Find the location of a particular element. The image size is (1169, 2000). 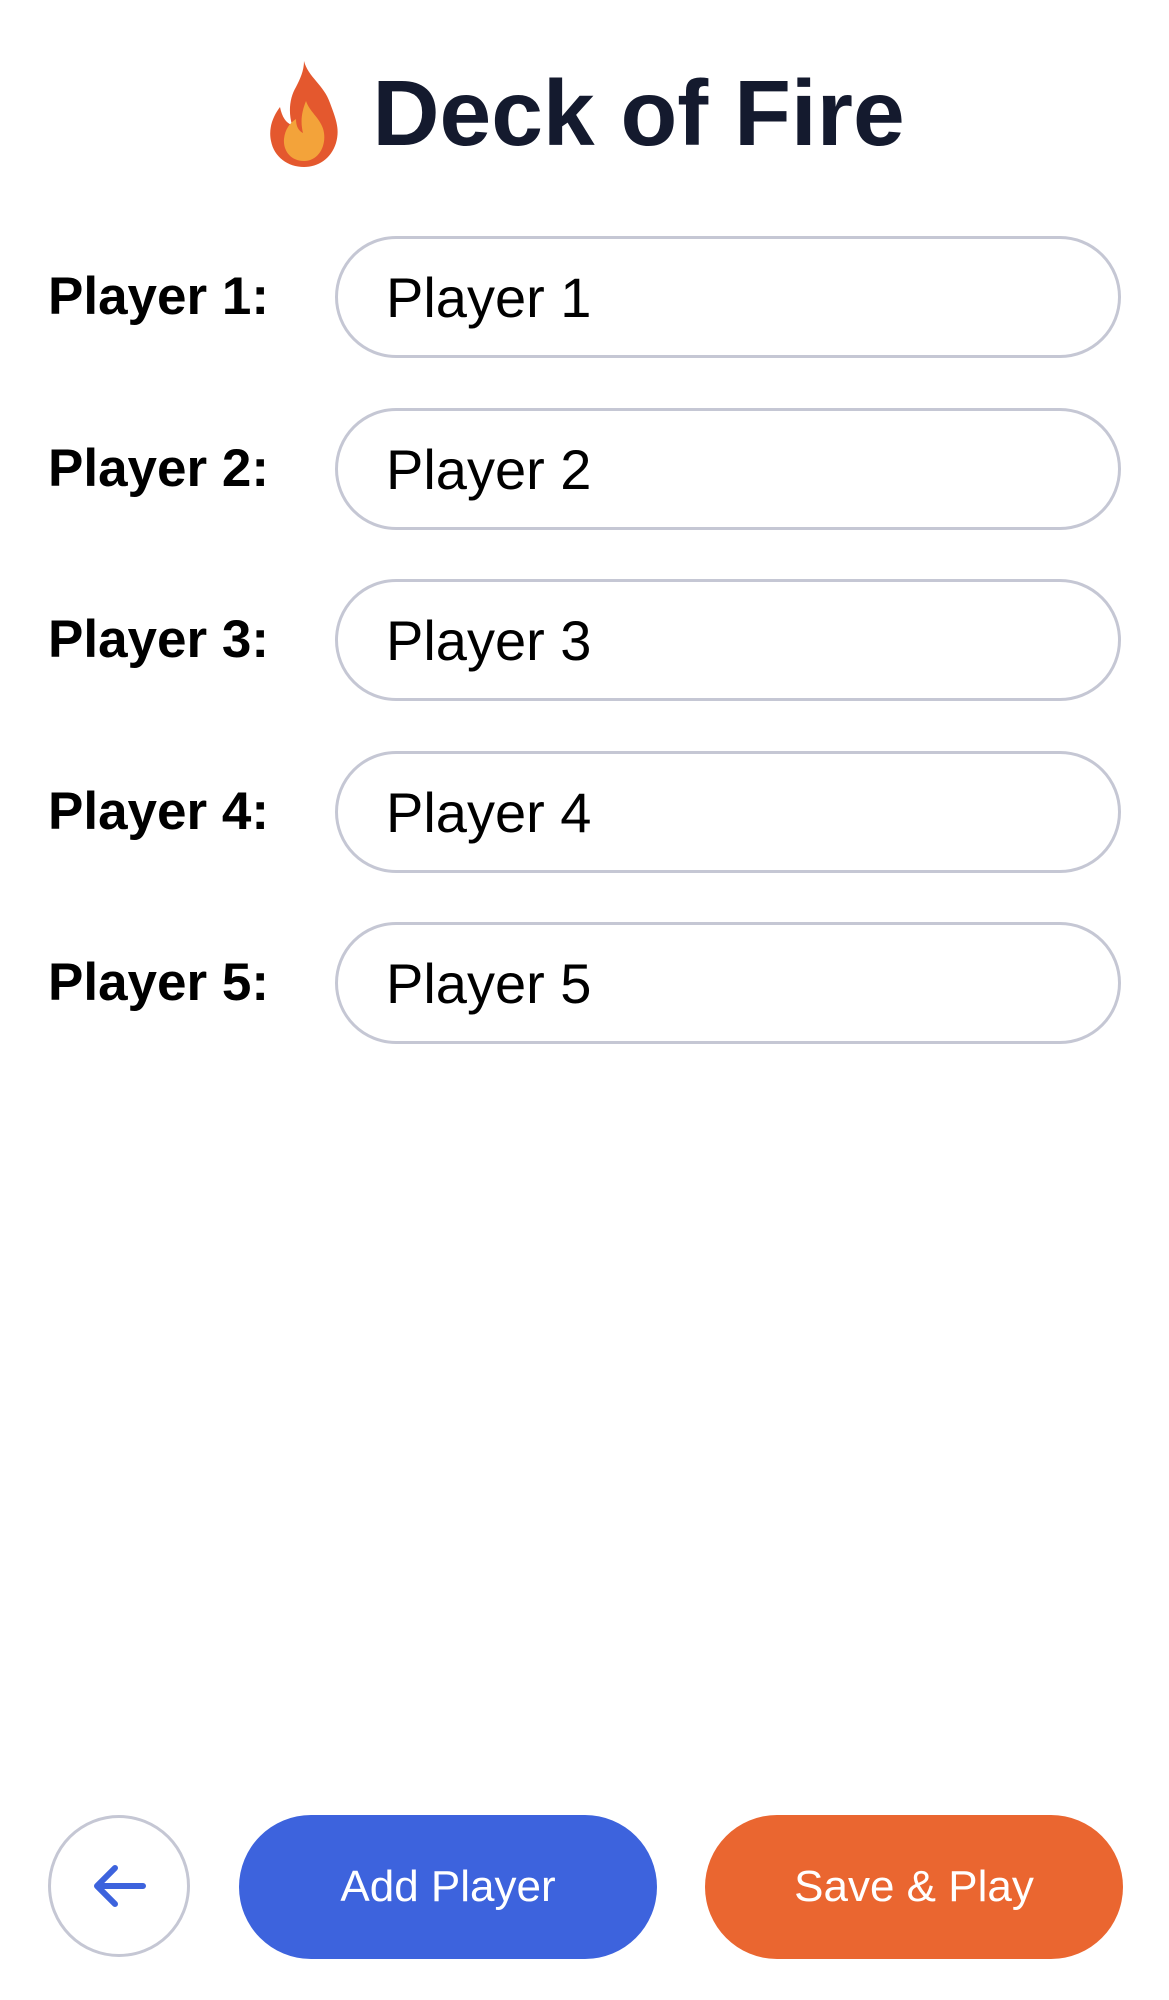

add-player-button: Add Player is located at coordinates (448, 1887).